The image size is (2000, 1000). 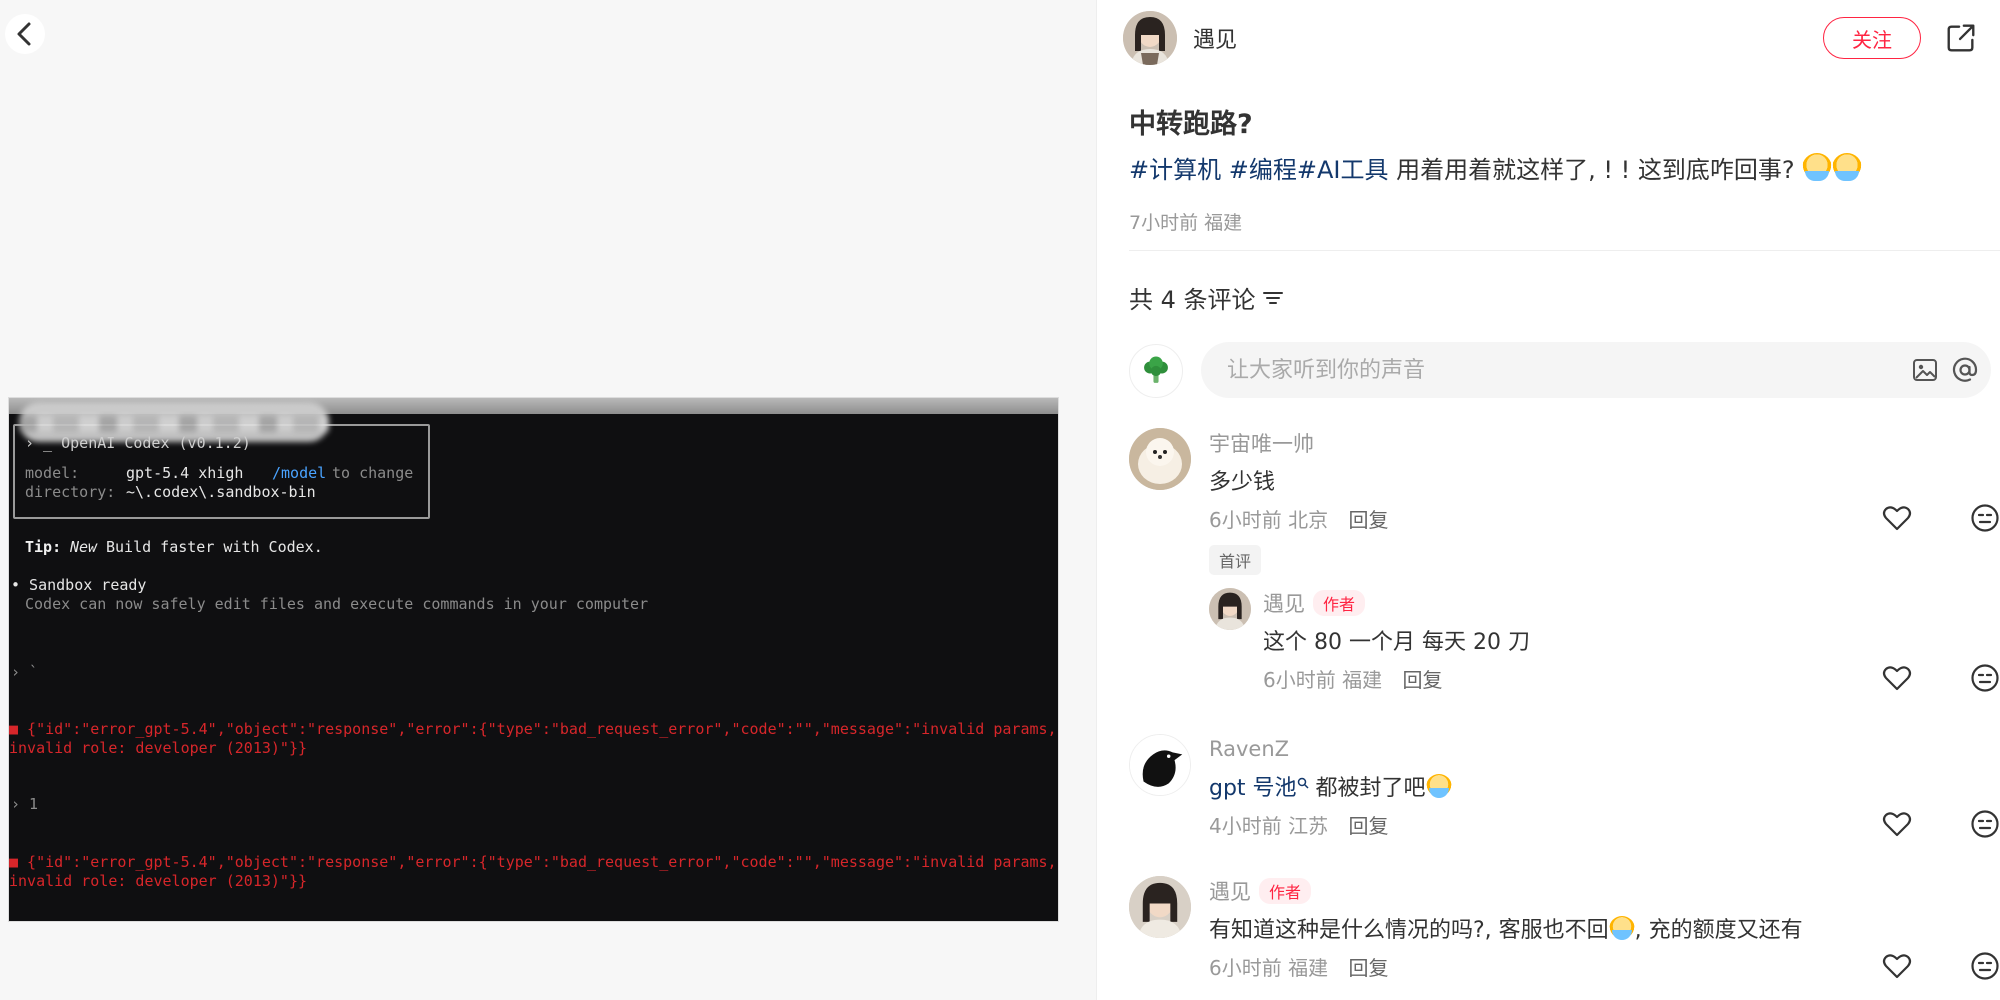 I want to click on share-button, so click(x=1961, y=38).